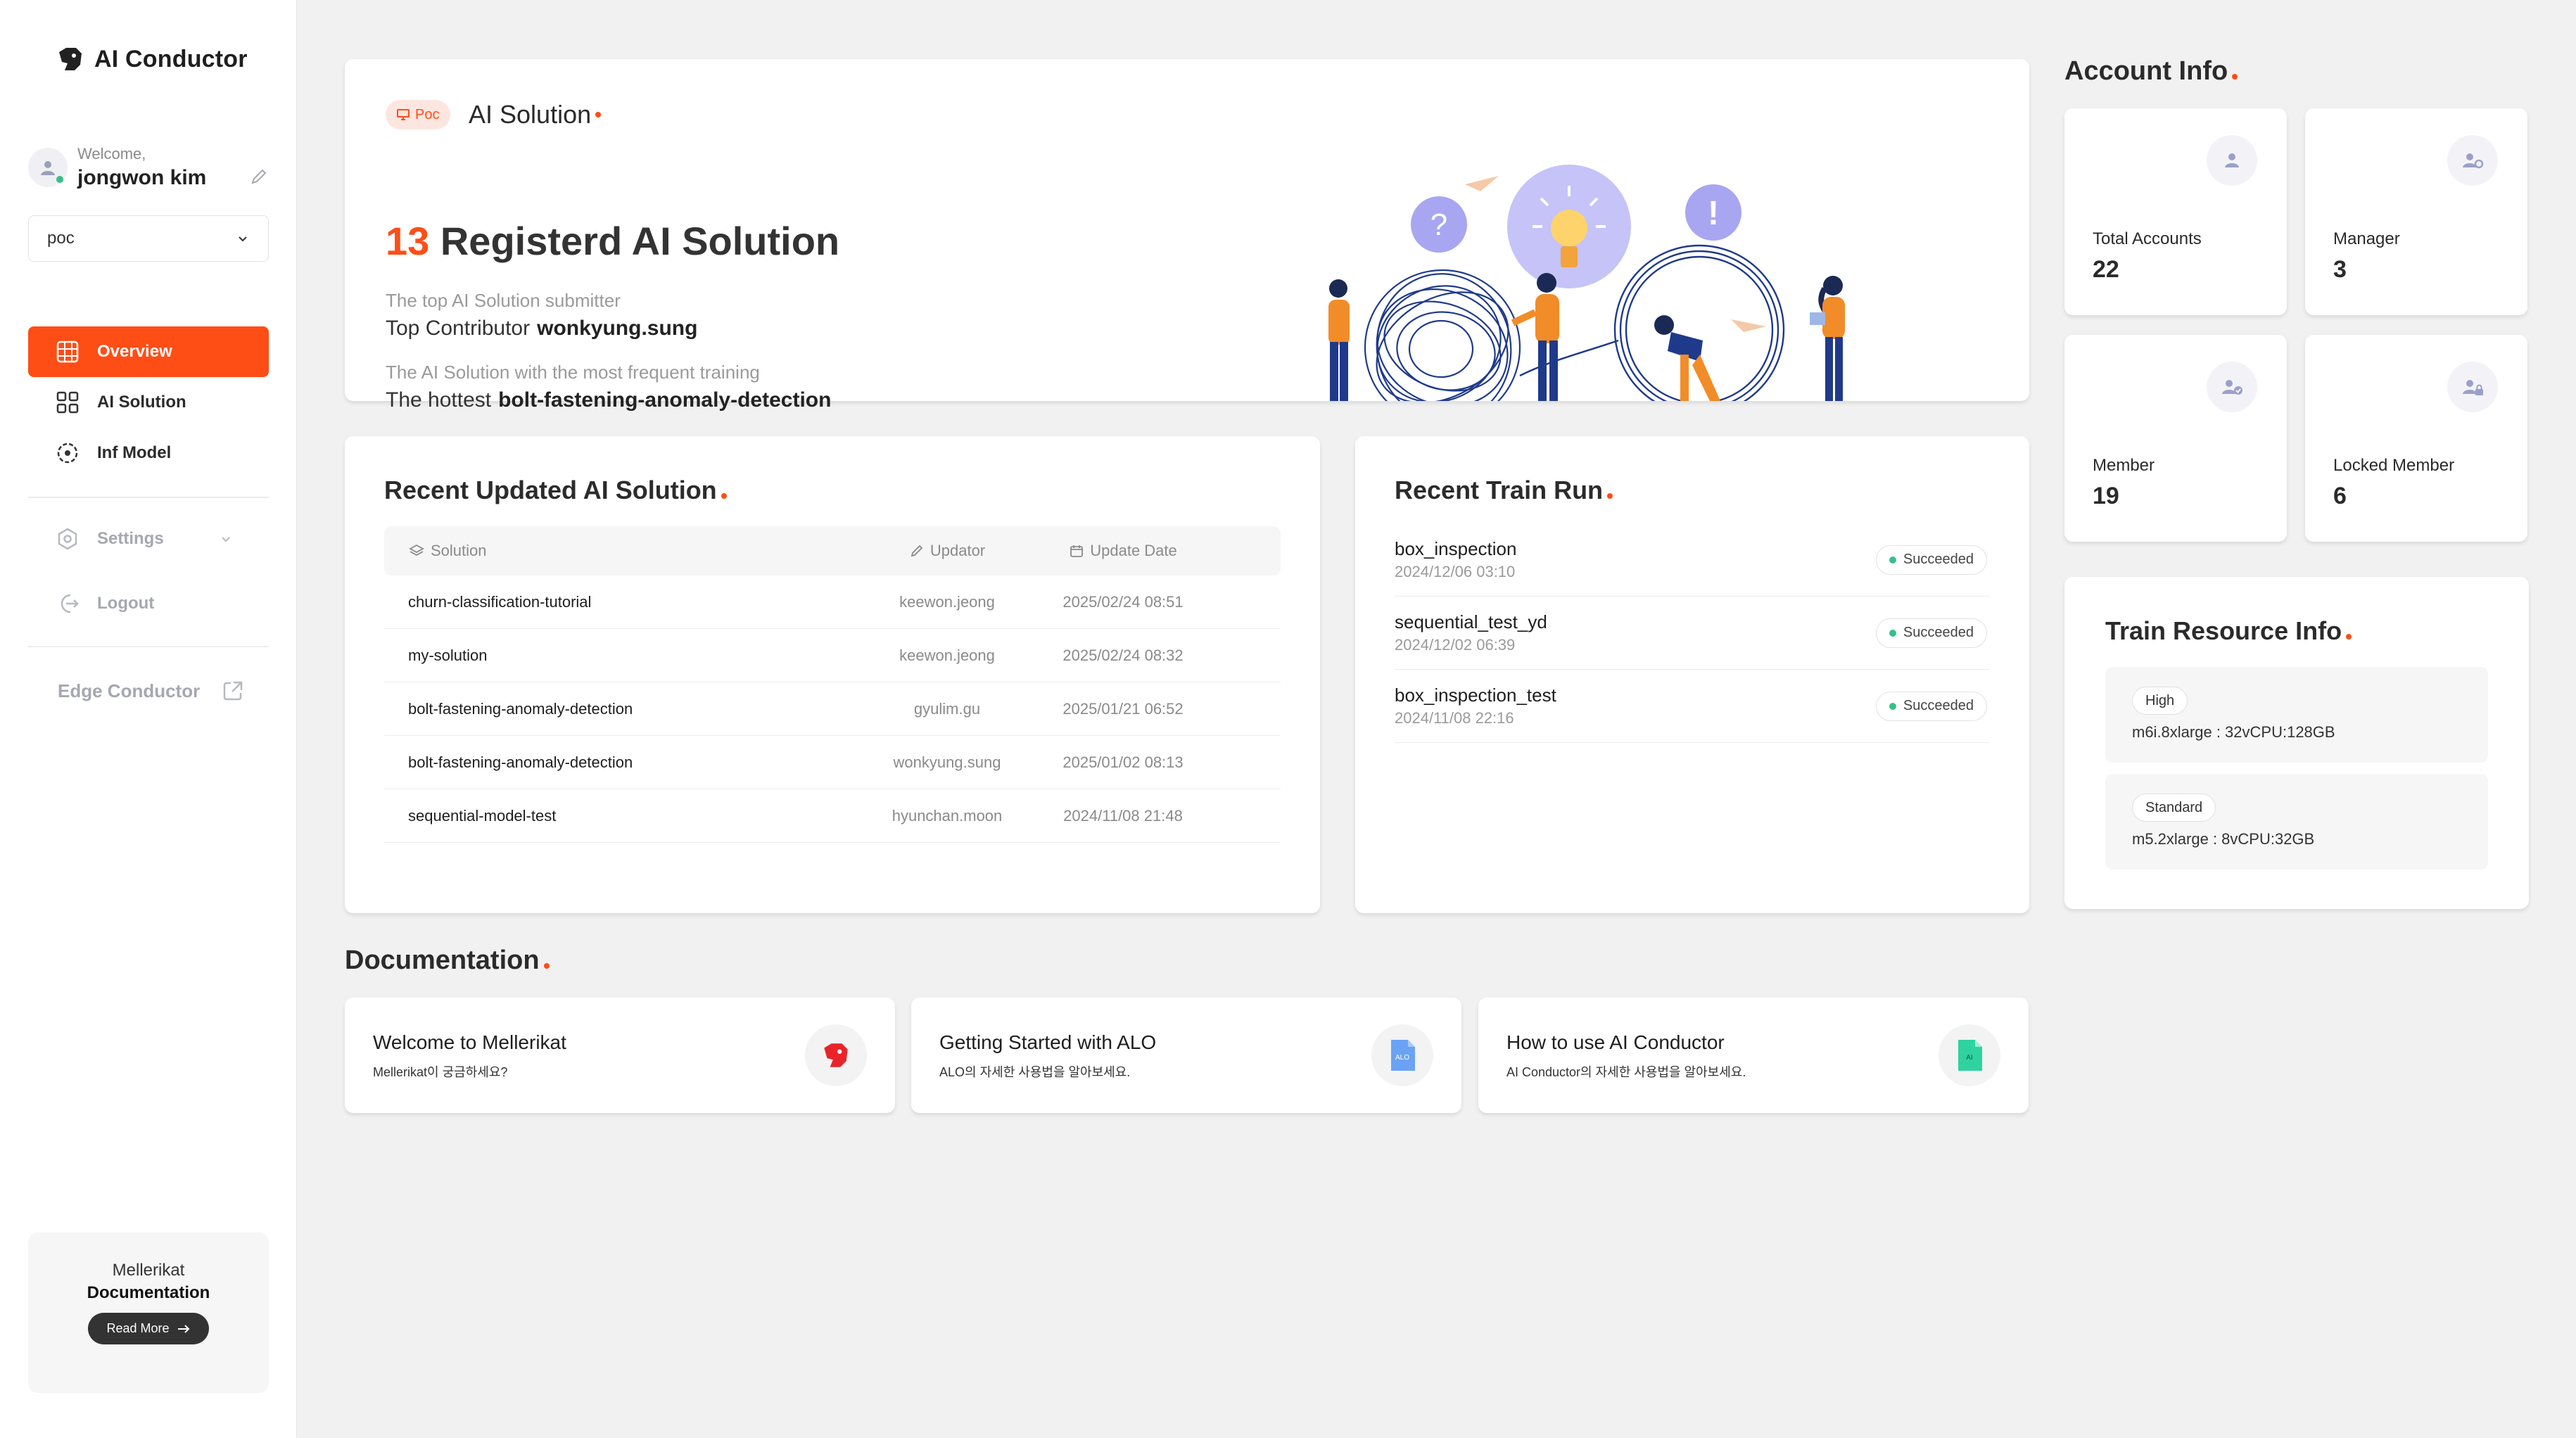  What do you see at coordinates (67, 453) in the screenshot?
I see `model-icon` at bounding box center [67, 453].